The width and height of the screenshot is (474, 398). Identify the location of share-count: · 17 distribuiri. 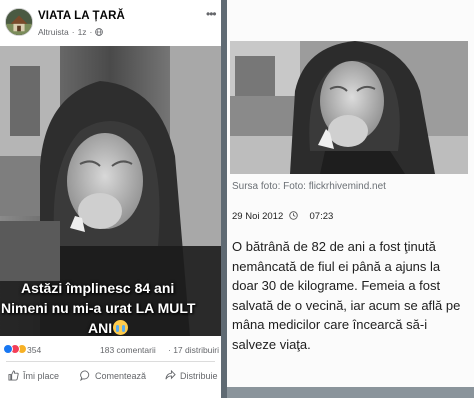
(193, 350).